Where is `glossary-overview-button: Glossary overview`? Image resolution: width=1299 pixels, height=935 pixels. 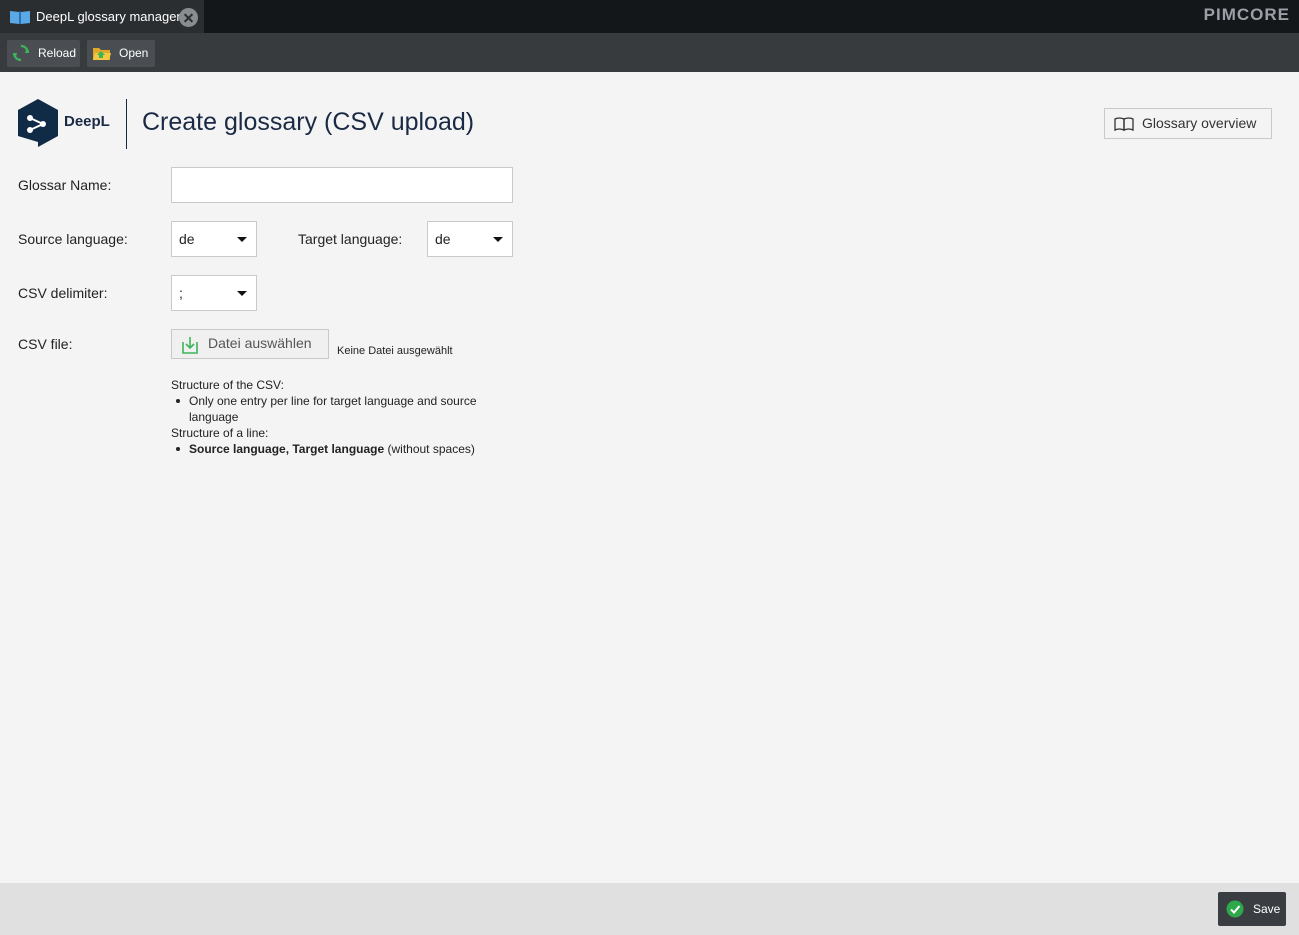 glossary-overview-button: Glossary overview is located at coordinates (1188, 123).